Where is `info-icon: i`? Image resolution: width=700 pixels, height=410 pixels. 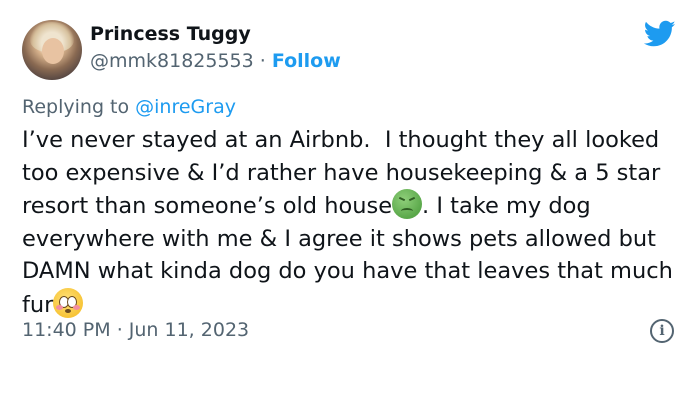 info-icon: i is located at coordinates (662, 331).